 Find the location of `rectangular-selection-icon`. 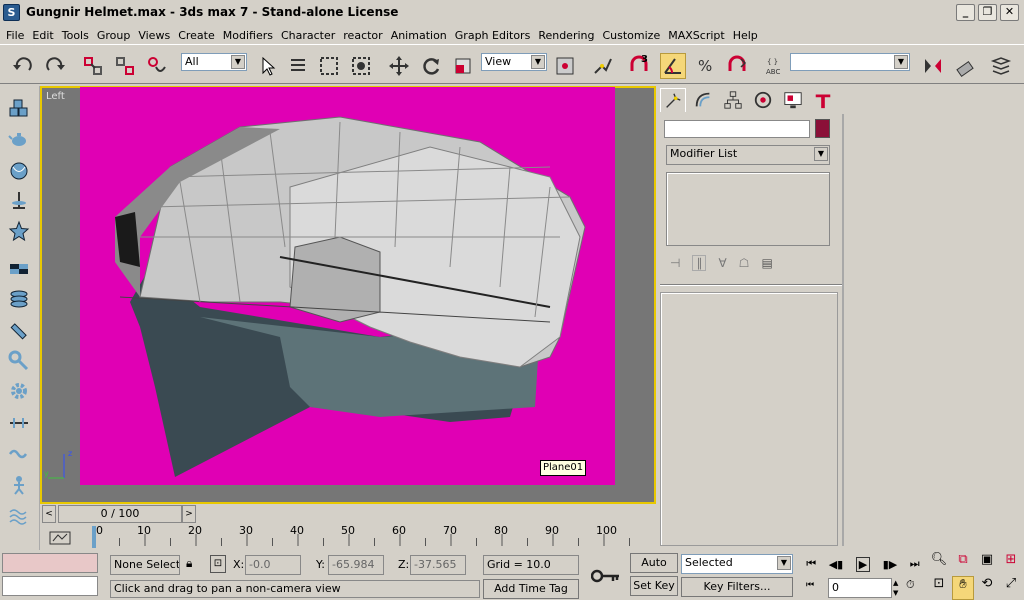

rectangular-selection-icon is located at coordinates (329, 66).